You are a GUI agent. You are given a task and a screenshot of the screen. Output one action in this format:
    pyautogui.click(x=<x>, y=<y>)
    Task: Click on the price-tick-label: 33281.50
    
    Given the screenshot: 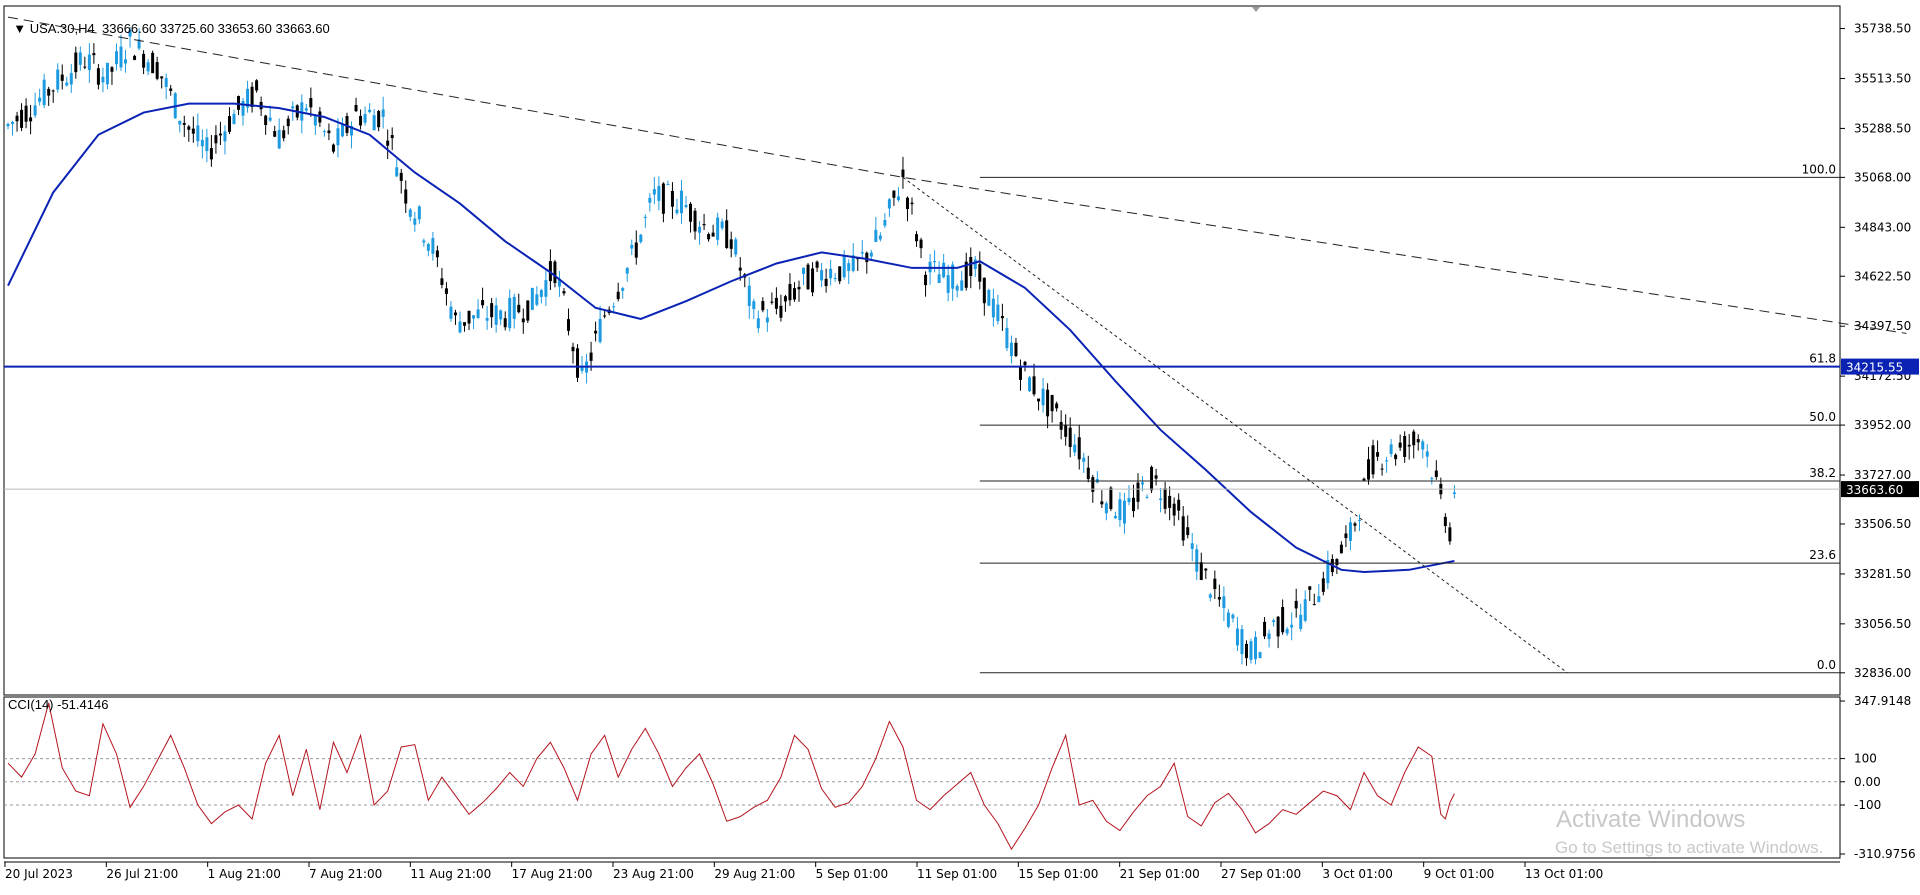 What is the action you would take?
    pyautogui.click(x=1882, y=574)
    